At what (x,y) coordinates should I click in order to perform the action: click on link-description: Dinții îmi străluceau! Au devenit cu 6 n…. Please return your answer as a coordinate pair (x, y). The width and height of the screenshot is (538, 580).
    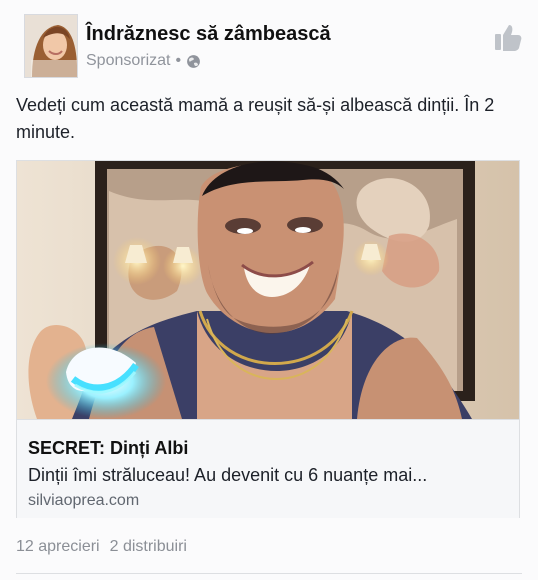
    Looking at the image, I should click on (228, 475).